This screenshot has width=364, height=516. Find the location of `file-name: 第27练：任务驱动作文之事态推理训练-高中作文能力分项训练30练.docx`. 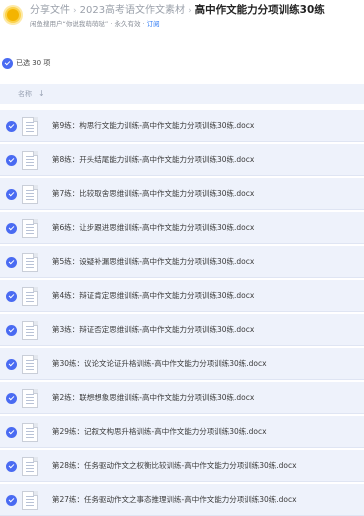

file-name: 第27练：任务驱动作文之事态推理训练-高中作文能力分项训练30练.docx is located at coordinates (207, 500).